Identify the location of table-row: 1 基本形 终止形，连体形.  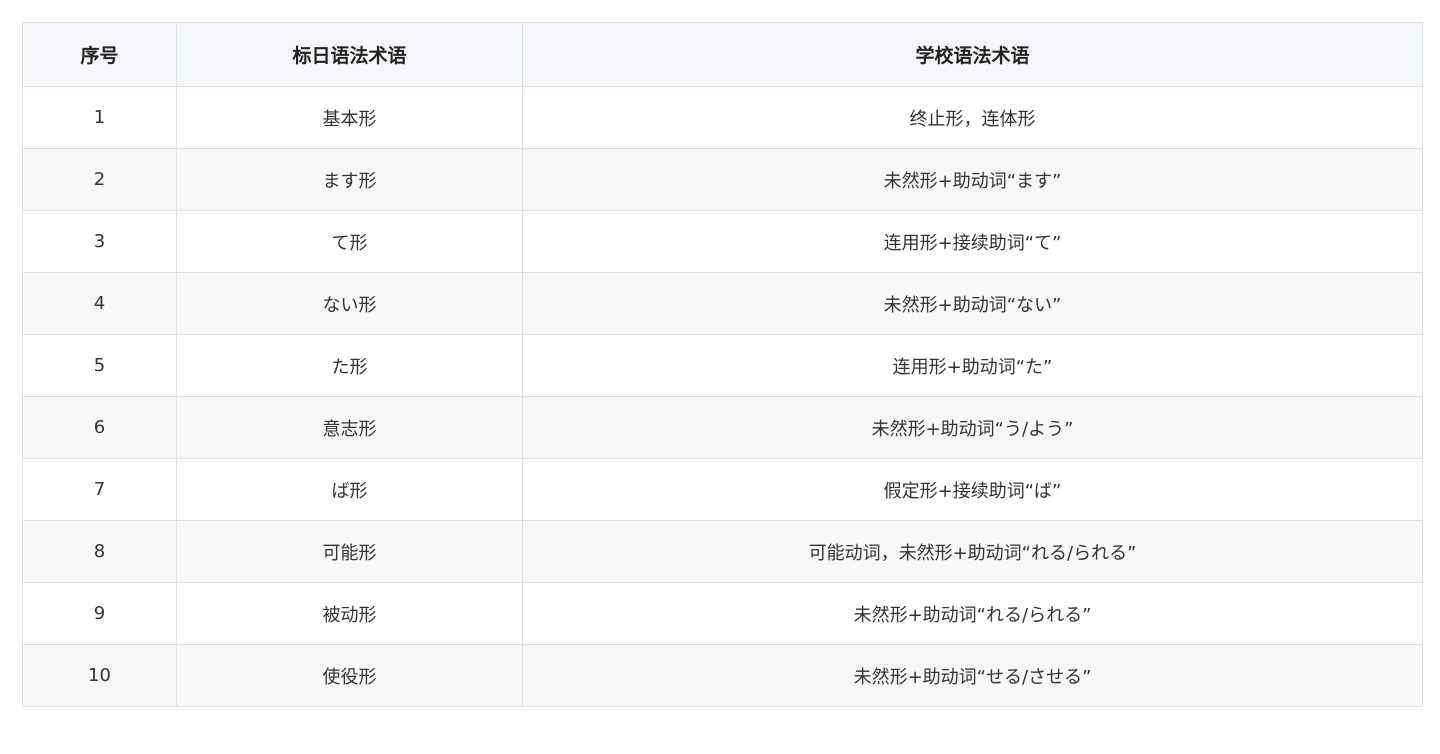
(722, 117).